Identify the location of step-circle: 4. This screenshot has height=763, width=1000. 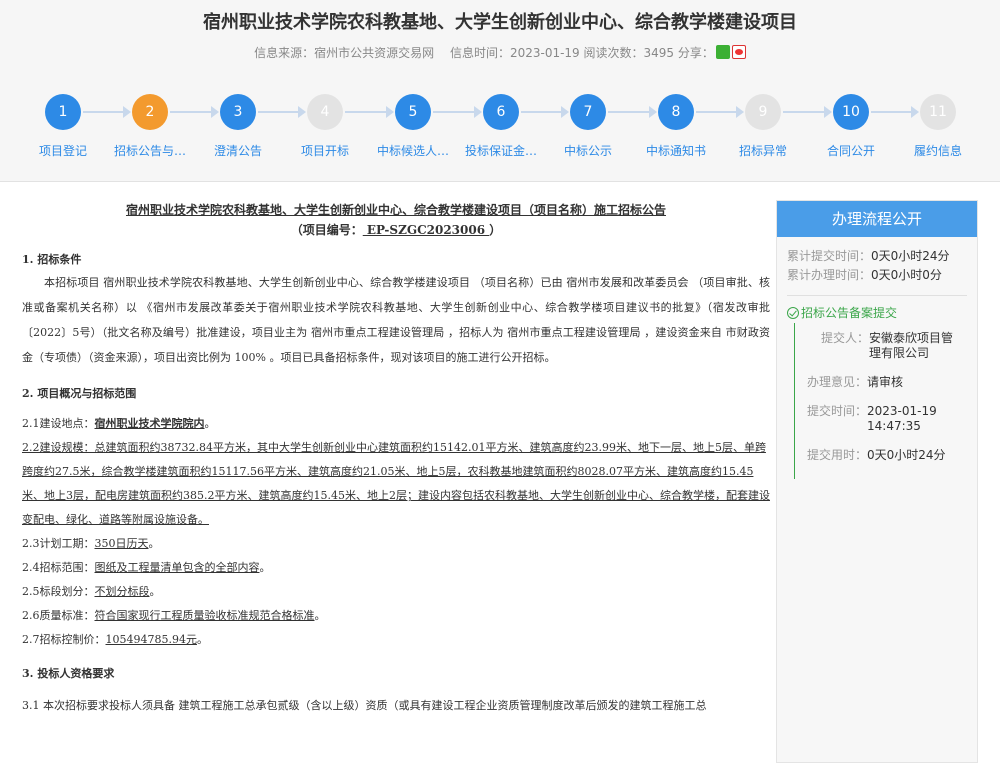
(325, 112).